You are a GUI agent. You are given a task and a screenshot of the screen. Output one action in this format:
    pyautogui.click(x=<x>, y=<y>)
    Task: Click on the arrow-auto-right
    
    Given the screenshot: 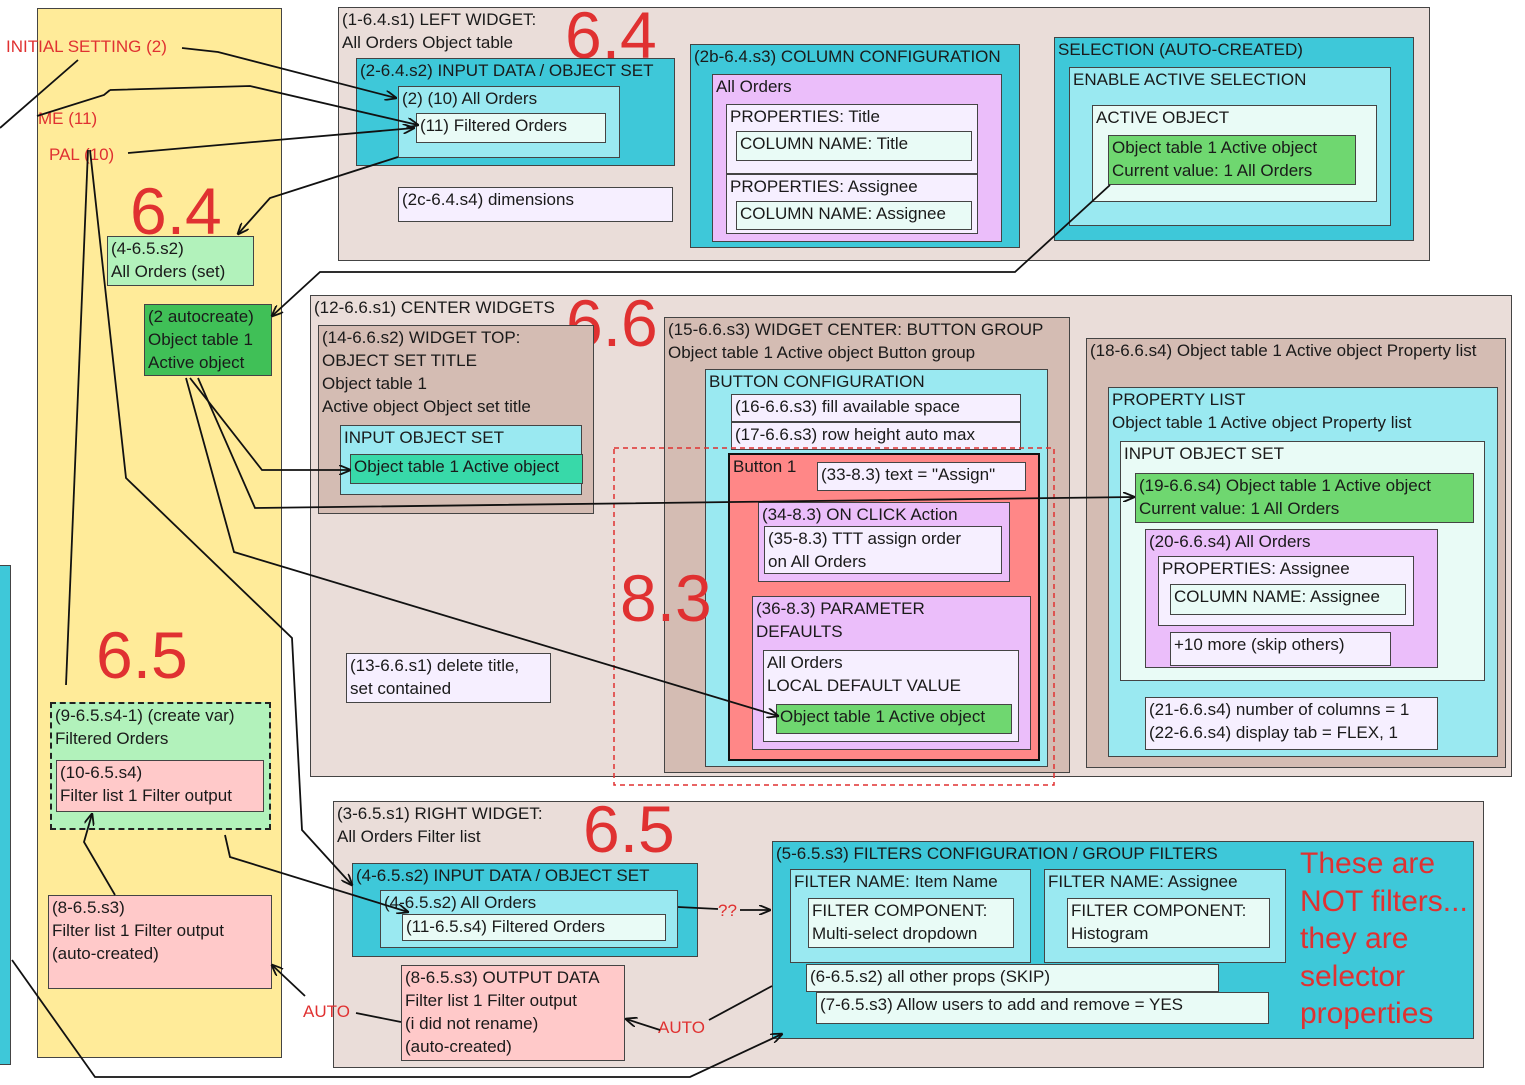 What is the action you would take?
    pyautogui.click(x=643, y=1025)
    